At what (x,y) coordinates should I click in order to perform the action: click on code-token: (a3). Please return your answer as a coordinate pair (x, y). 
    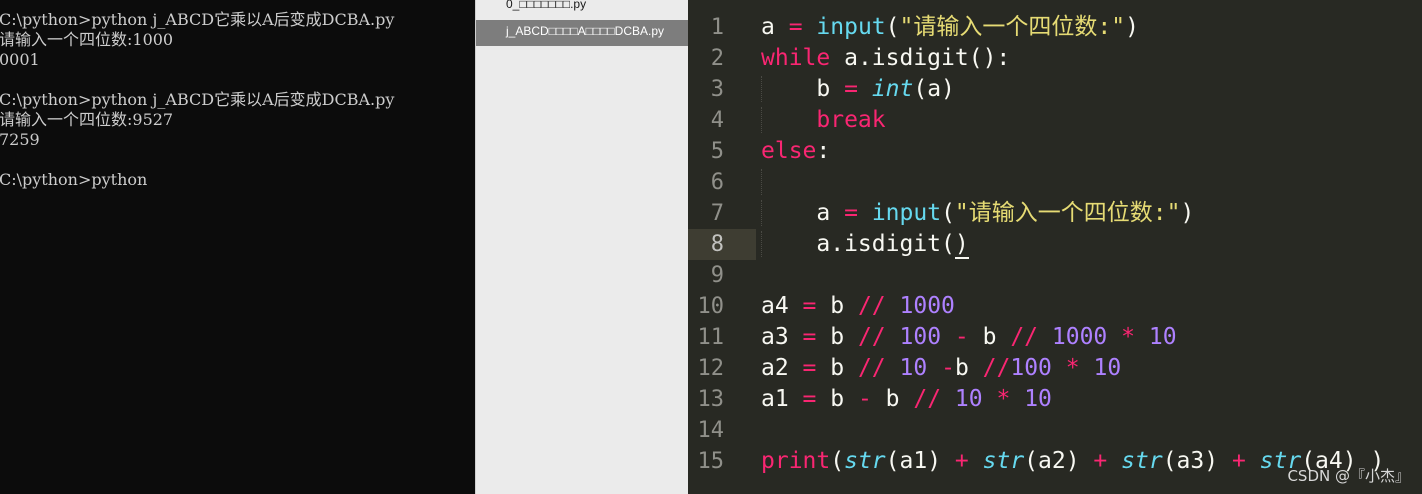
    Looking at the image, I should click on (1197, 461).